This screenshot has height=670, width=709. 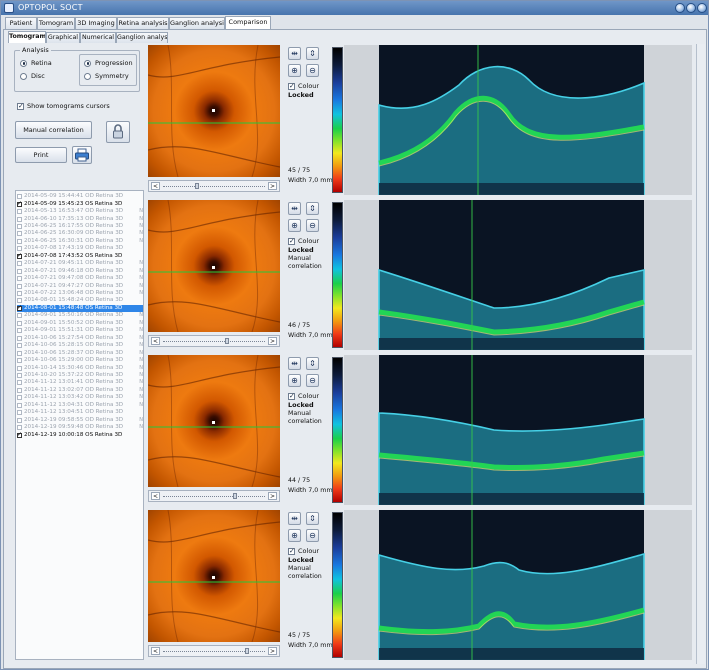 What do you see at coordinates (96, 23) in the screenshot?
I see `tab-3d-imaging: 3D Imaging` at bounding box center [96, 23].